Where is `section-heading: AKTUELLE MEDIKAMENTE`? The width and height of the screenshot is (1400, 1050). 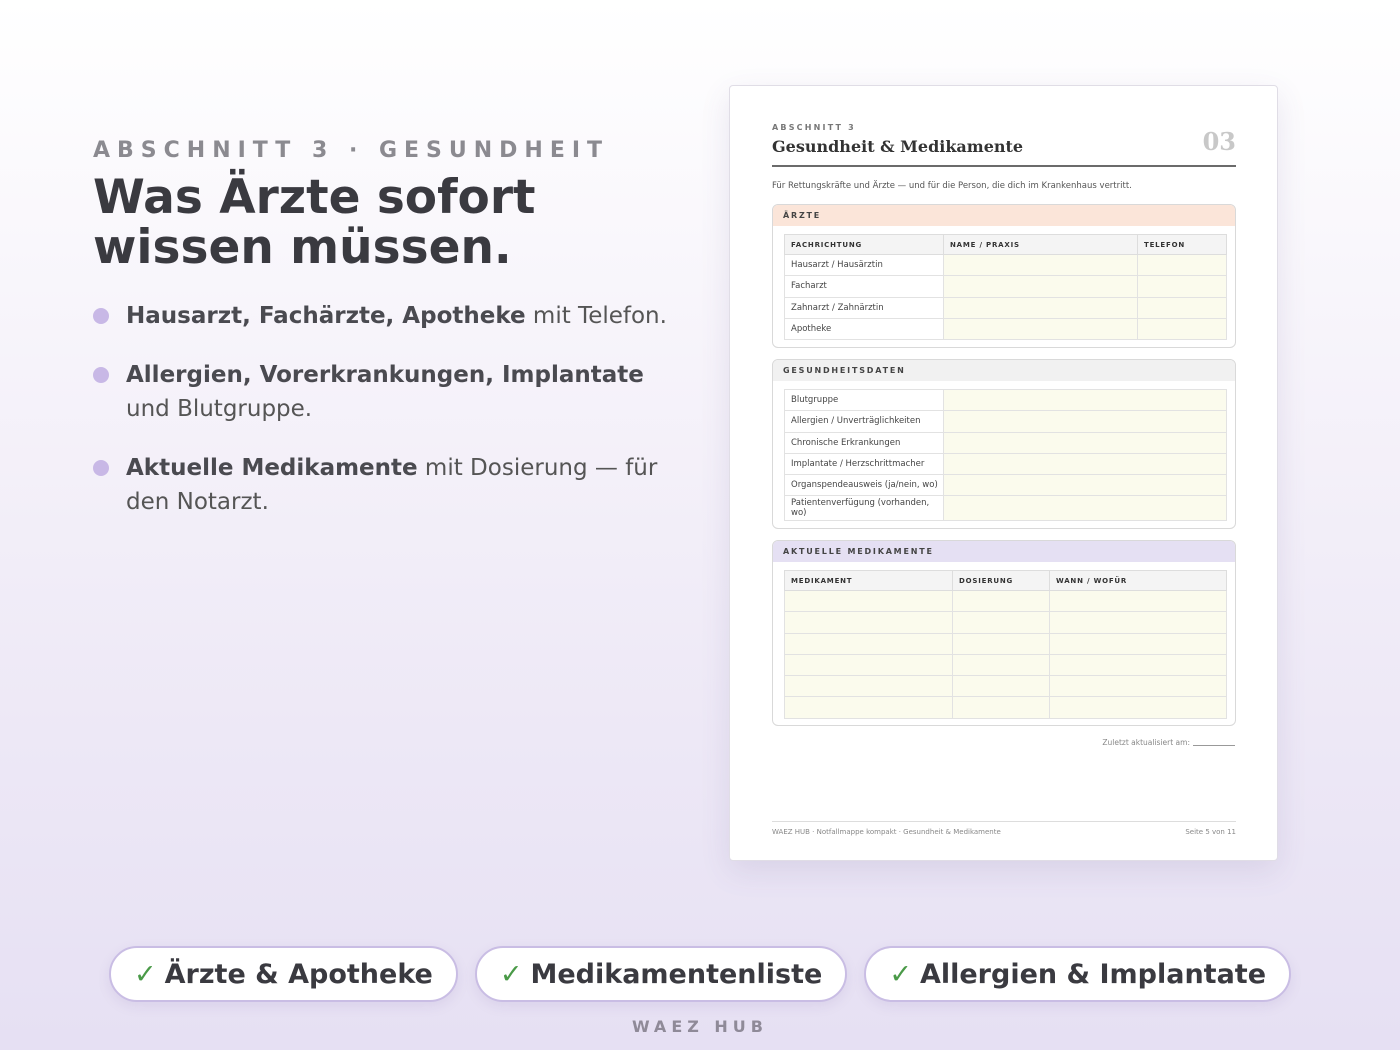
section-heading: AKTUELLE MEDIKAMENTE is located at coordinates (1004, 551).